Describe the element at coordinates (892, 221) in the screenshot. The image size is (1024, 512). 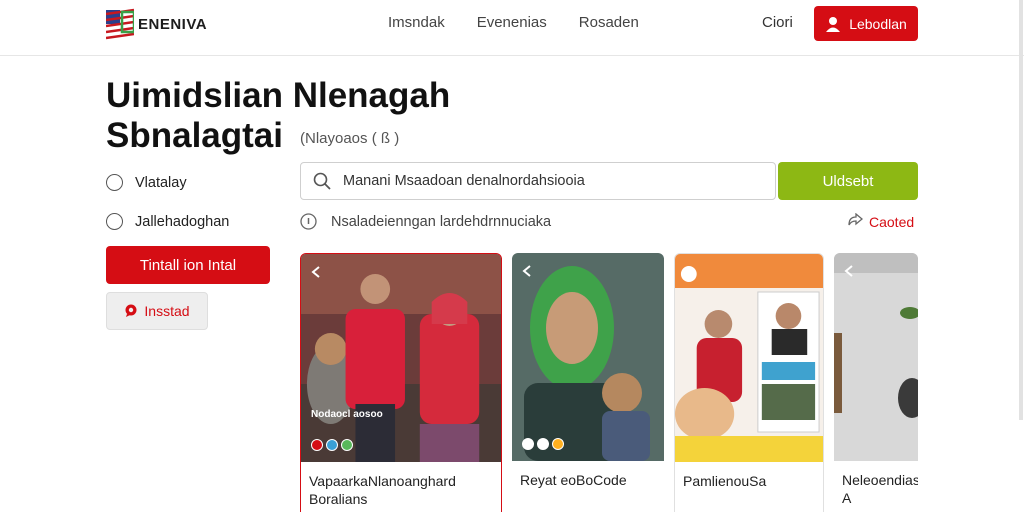
I see `share-label: Caoted` at that location.